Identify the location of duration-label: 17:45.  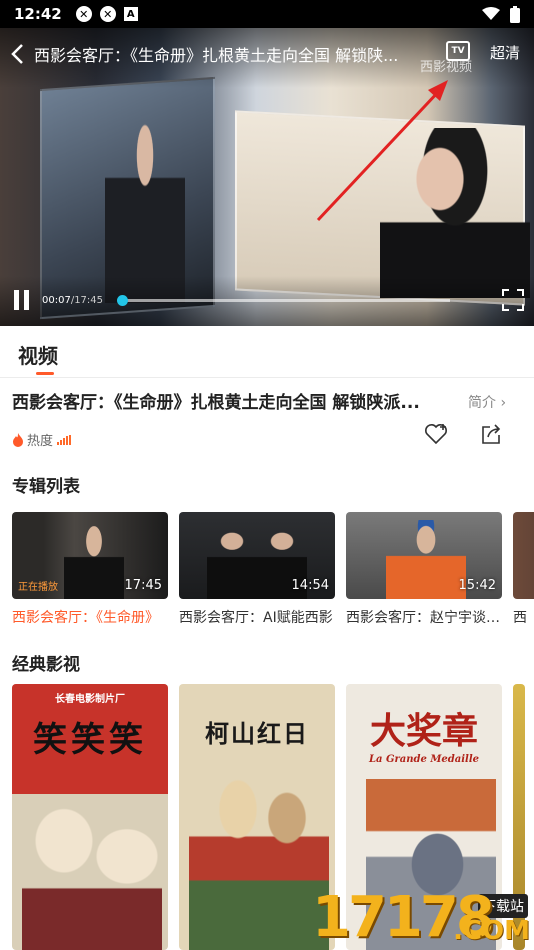
(143, 585).